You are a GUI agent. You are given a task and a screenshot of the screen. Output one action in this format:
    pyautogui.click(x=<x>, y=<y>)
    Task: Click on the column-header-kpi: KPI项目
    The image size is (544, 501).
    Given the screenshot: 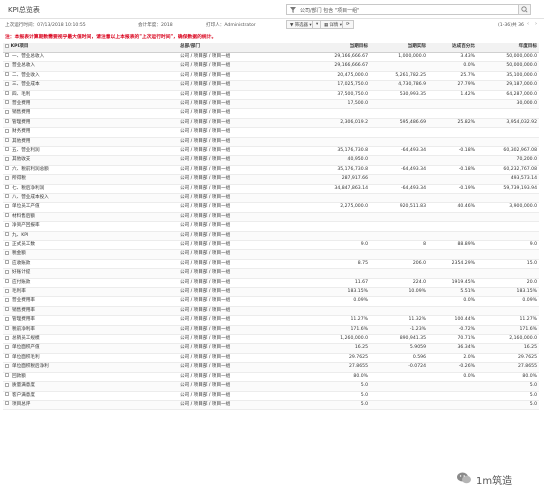 What is the action you would take?
    pyautogui.click(x=90, y=48)
    